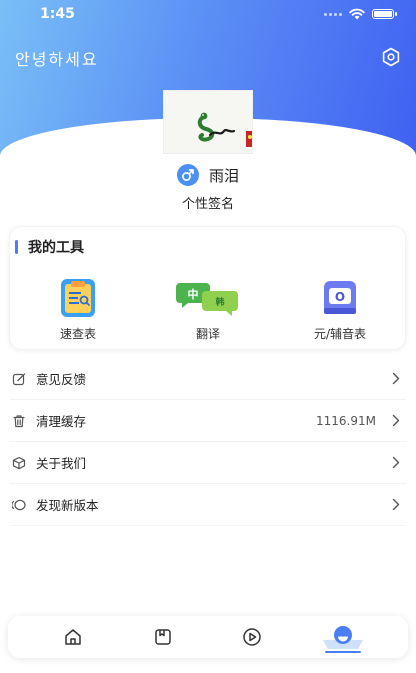 The width and height of the screenshot is (416, 673). I want to click on home-icon, so click(73, 637).